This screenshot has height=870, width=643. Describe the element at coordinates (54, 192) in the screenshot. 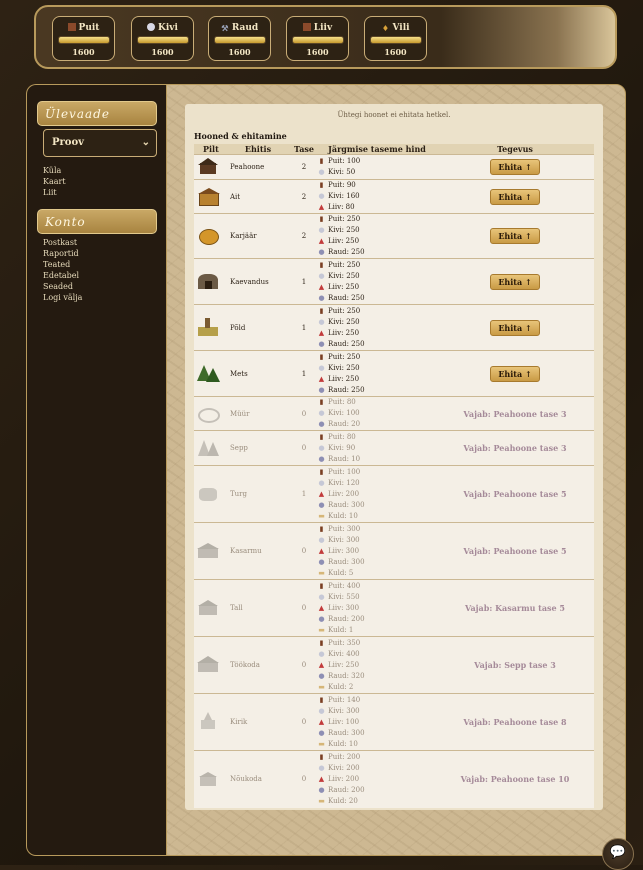

I see `sidebar-link-alliance: Liit` at that location.